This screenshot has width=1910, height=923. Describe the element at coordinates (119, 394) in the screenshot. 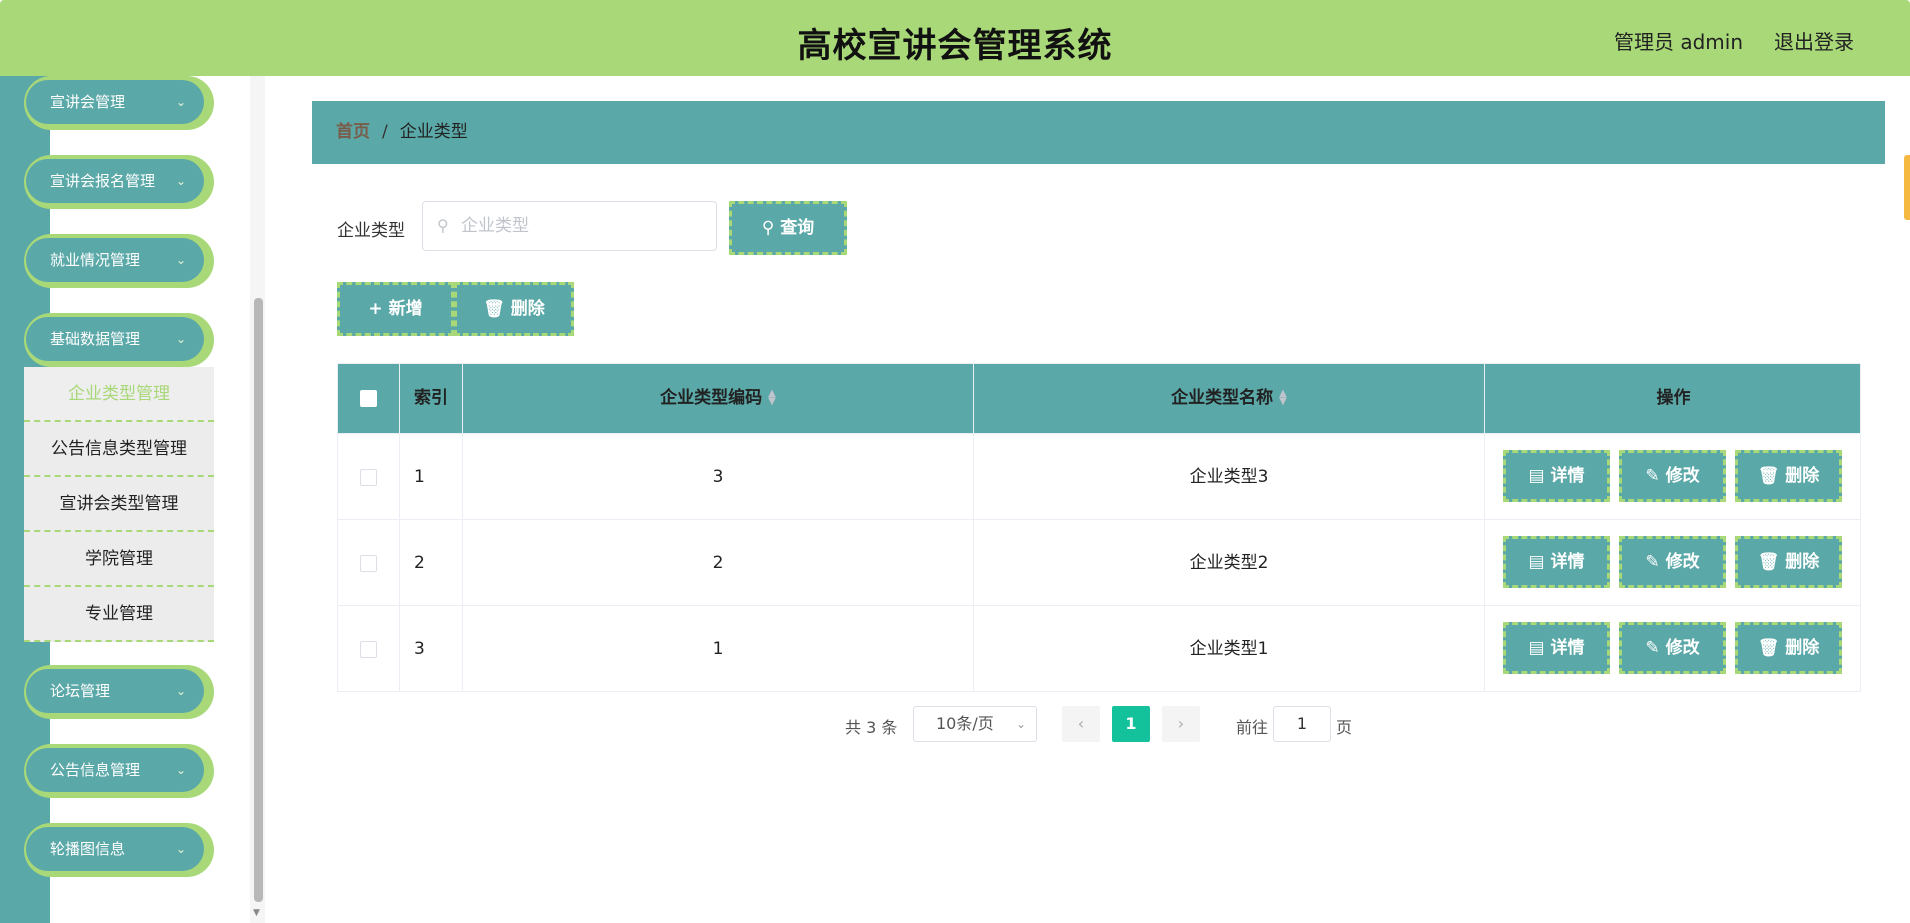

I see `submenu-item-qiye-type: 企业类型管理` at that location.